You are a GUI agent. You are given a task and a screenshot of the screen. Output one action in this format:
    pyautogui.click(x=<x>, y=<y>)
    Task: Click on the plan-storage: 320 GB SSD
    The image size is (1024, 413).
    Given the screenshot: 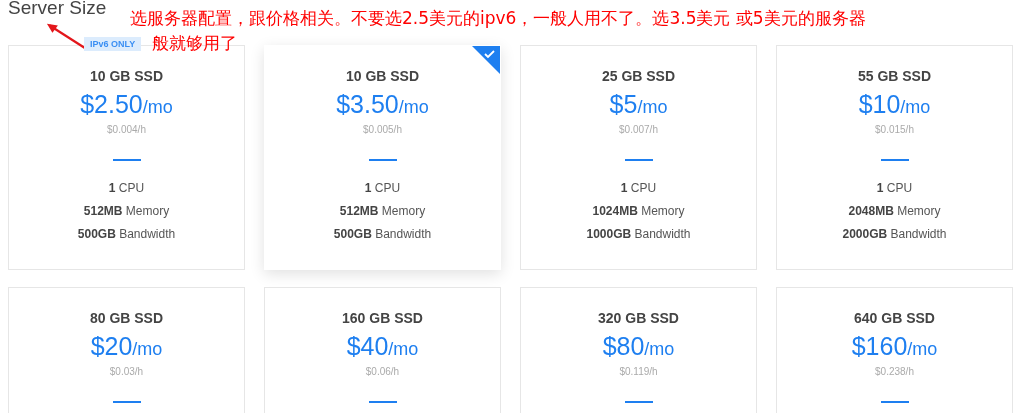 What is the action you would take?
    pyautogui.click(x=638, y=318)
    